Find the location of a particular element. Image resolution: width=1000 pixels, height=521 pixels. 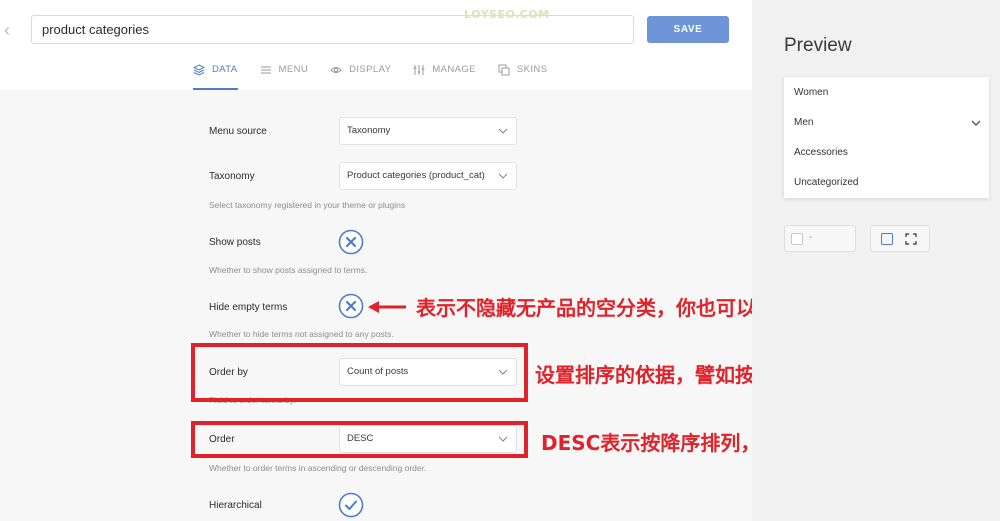

background-color-picker: - is located at coordinates (820, 238).